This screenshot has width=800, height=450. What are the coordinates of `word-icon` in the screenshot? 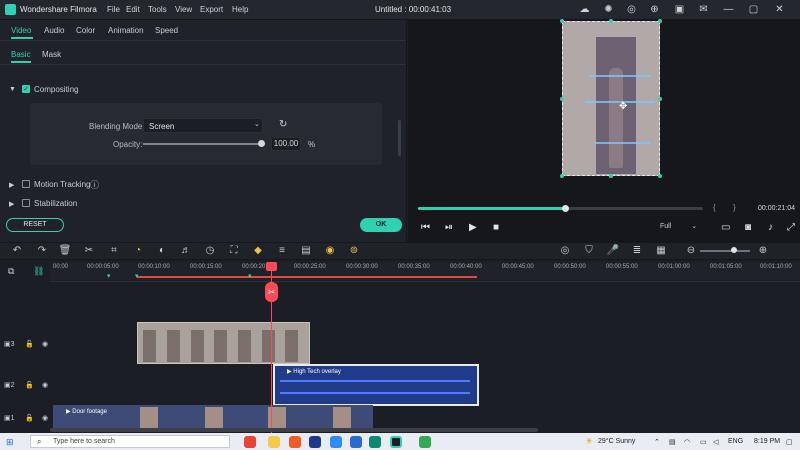 It's located at (315, 442).